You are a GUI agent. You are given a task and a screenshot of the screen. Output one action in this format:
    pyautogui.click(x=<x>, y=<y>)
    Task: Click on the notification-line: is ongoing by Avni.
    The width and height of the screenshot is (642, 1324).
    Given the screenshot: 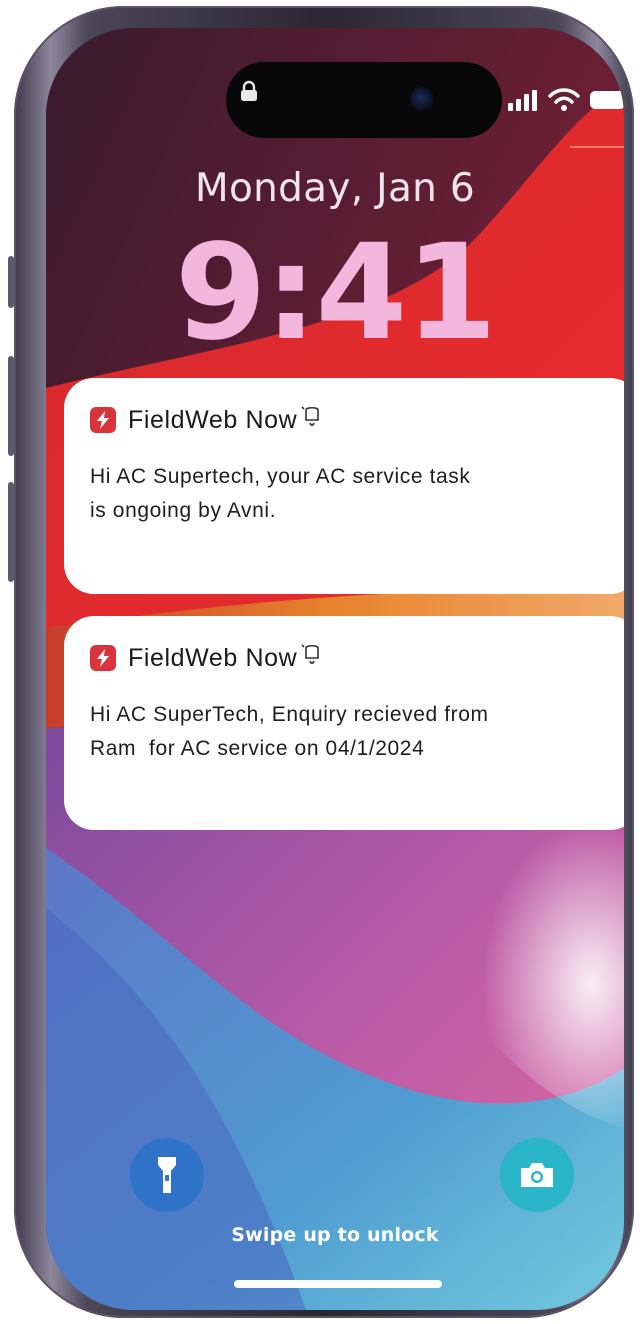 What is the action you would take?
    pyautogui.click(x=183, y=510)
    